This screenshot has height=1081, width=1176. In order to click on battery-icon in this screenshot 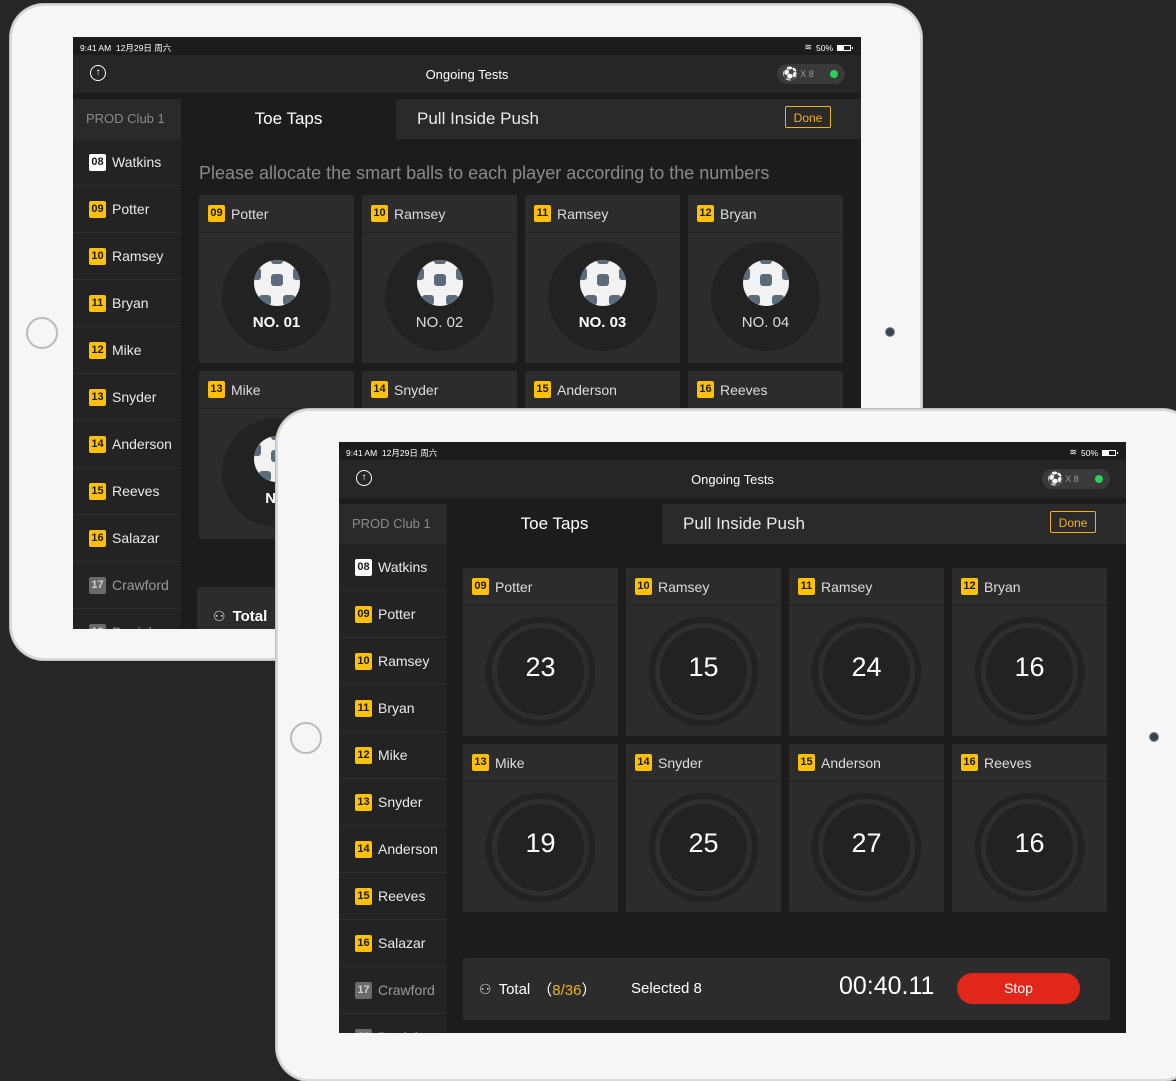, I will do `click(845, 47)`.